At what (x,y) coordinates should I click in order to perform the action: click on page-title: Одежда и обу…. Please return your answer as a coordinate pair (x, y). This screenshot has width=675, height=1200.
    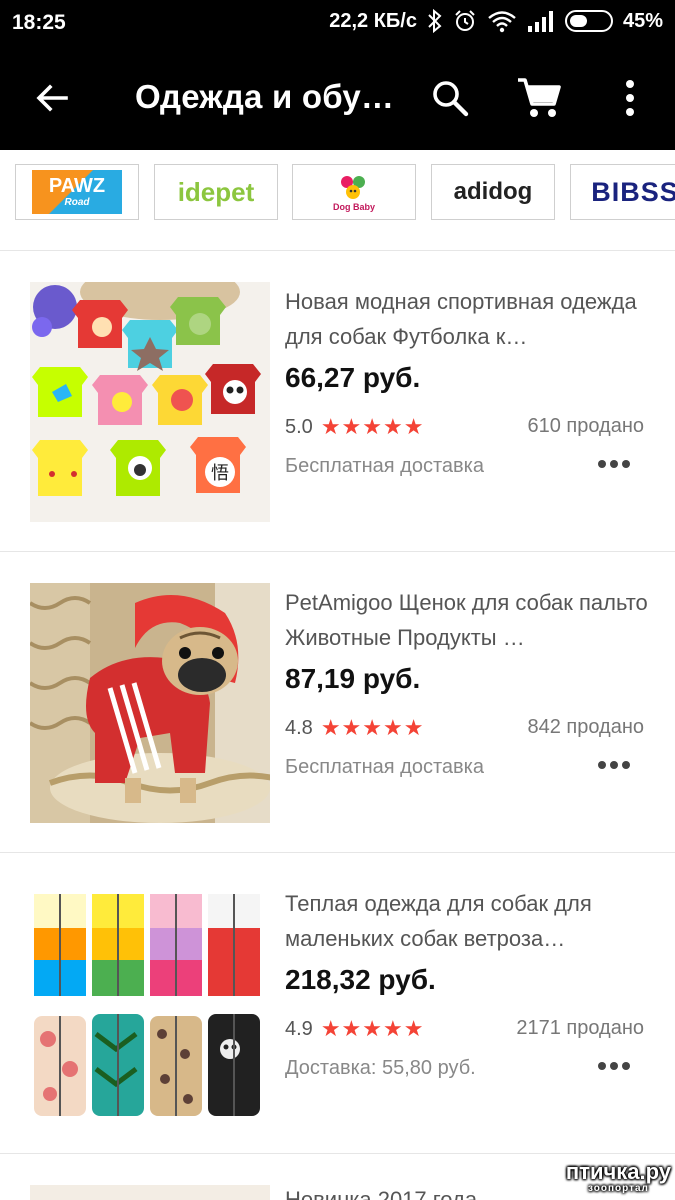
    Looking at the image, I should click on (265, 96).